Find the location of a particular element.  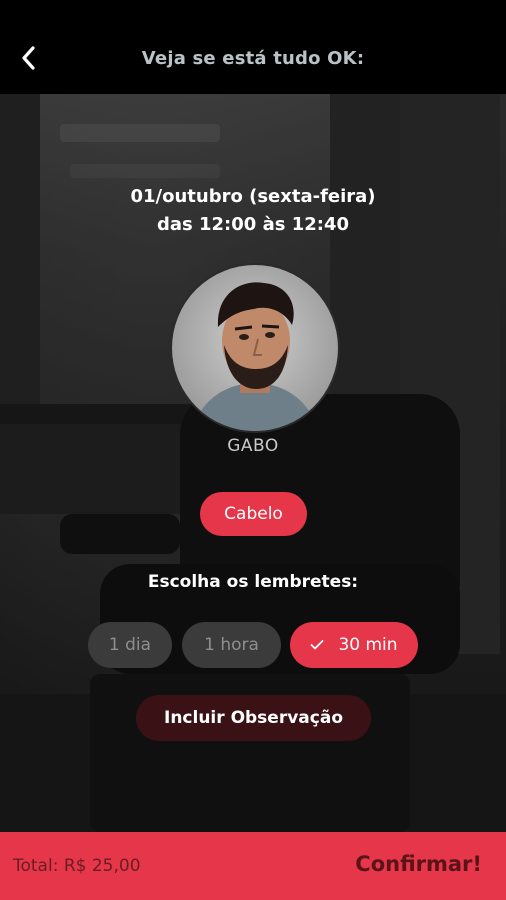

barber-avatar is located at coordinates (255, 348).